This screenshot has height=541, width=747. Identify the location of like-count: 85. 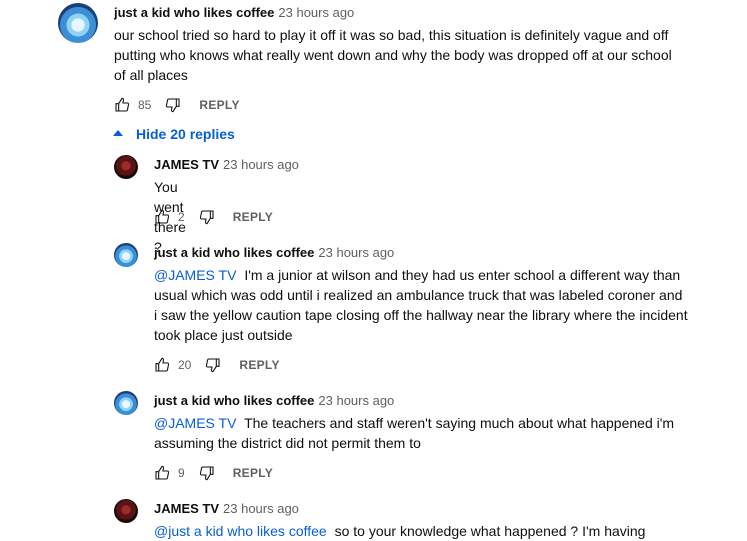
(145, 105).